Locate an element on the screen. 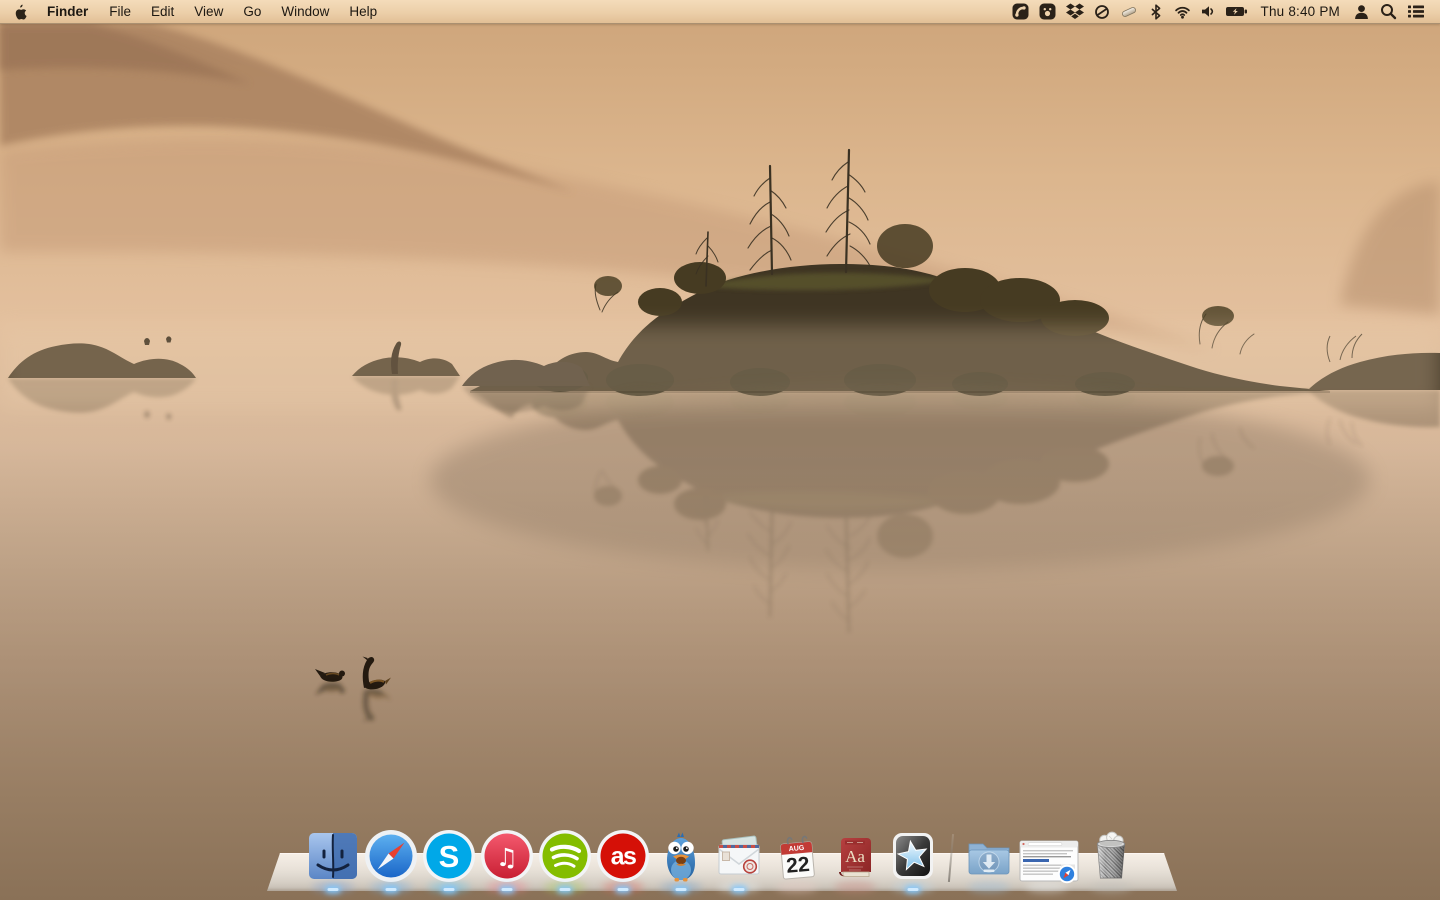  dock-item-safari is located at coordinates (391, 860).